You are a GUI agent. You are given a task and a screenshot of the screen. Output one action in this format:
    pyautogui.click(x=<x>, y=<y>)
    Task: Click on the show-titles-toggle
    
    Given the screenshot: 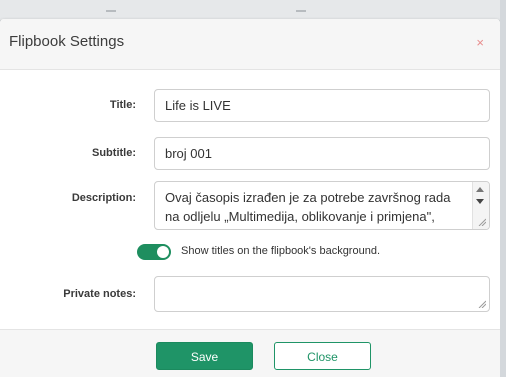 What is the action you would take?
    pyautogui.click(x=154, y=252)
    